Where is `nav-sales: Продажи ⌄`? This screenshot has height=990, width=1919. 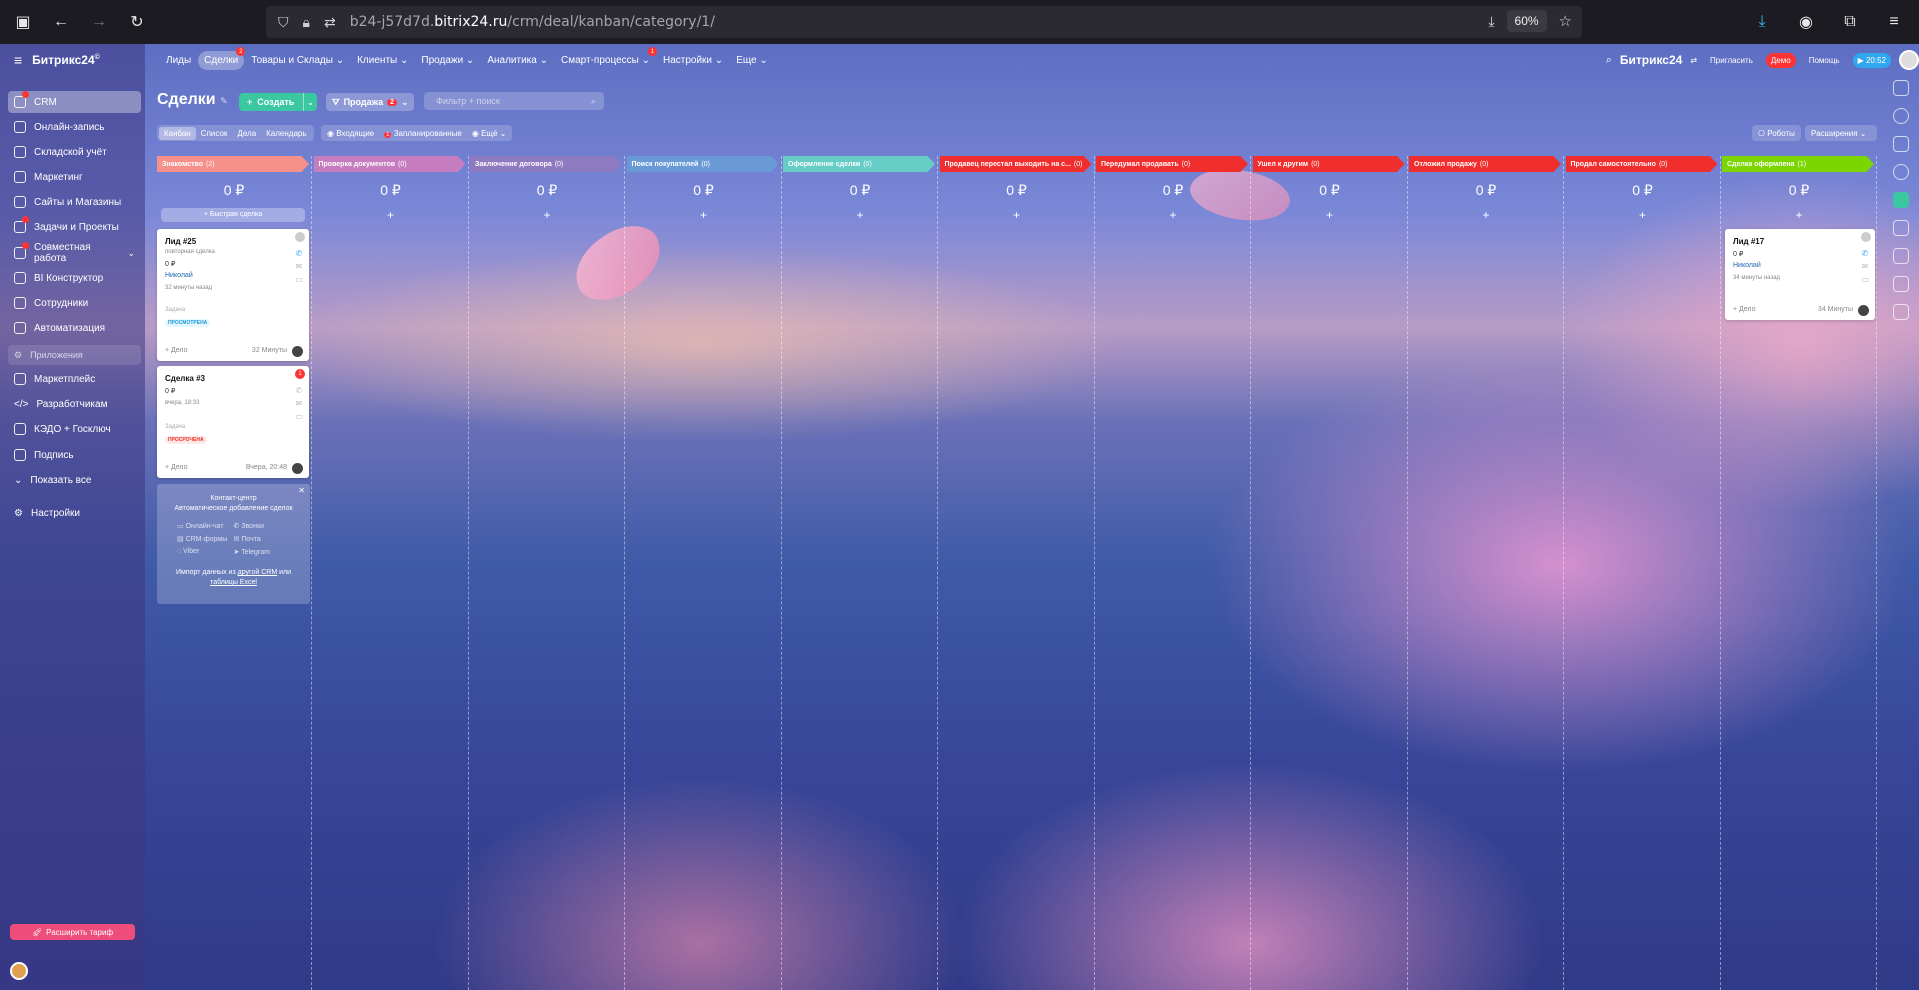
nav-sales: Продажи ⌄ is located at coordinates (447, 60).